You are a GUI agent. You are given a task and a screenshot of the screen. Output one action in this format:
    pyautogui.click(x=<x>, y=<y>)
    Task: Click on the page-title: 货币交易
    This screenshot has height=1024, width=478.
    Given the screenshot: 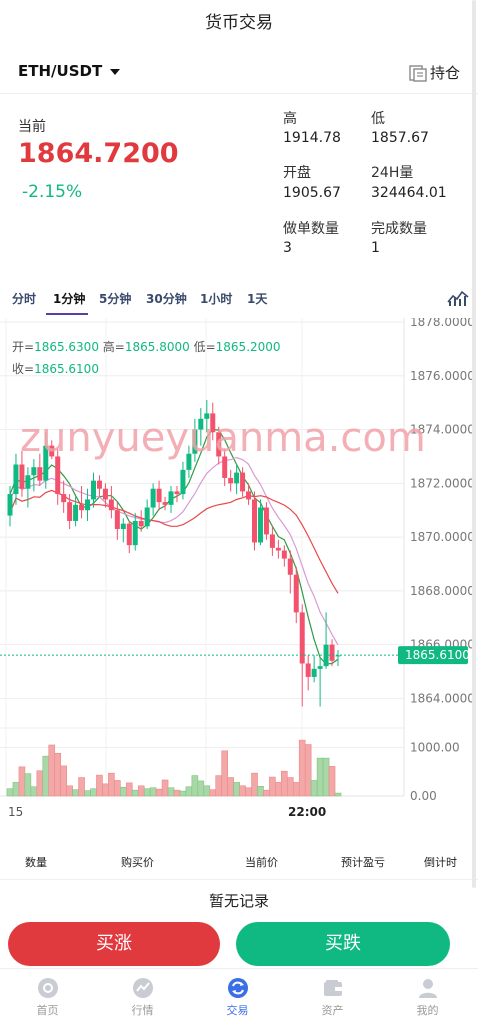 What is the action you would take?
    pyautogui.click(x=239, y=23)
    